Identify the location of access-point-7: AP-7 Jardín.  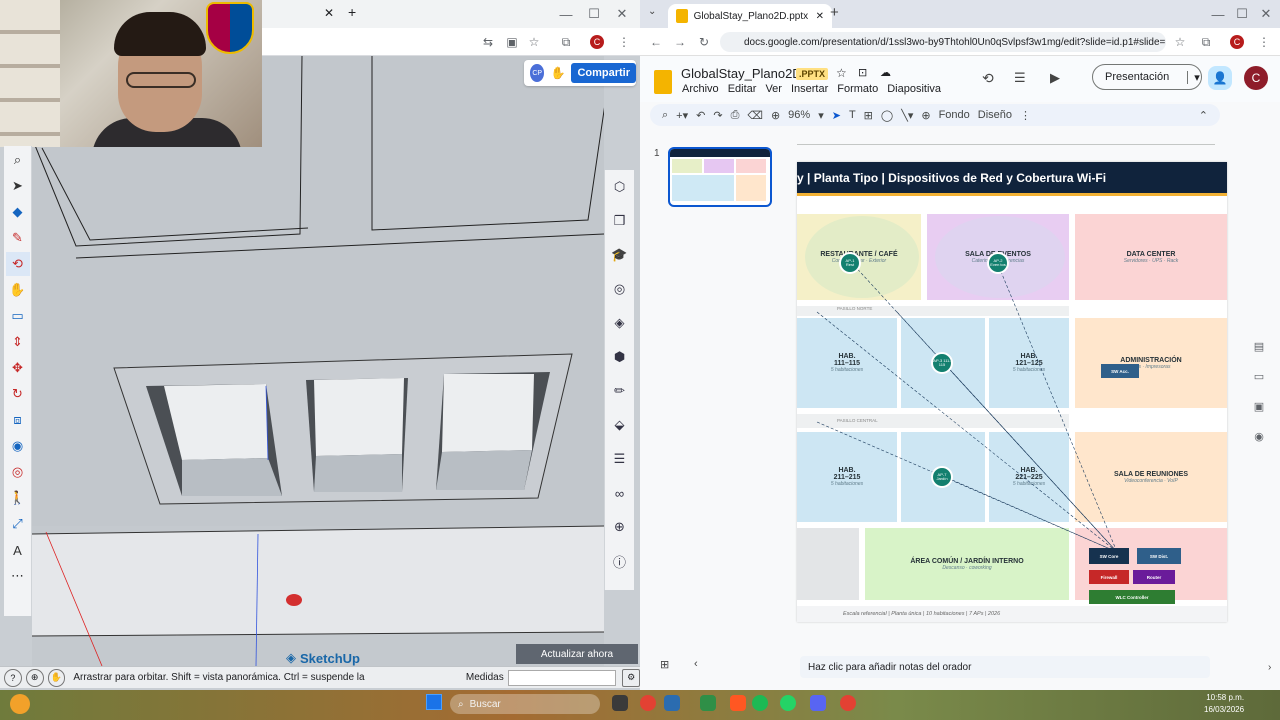
(942, 477).